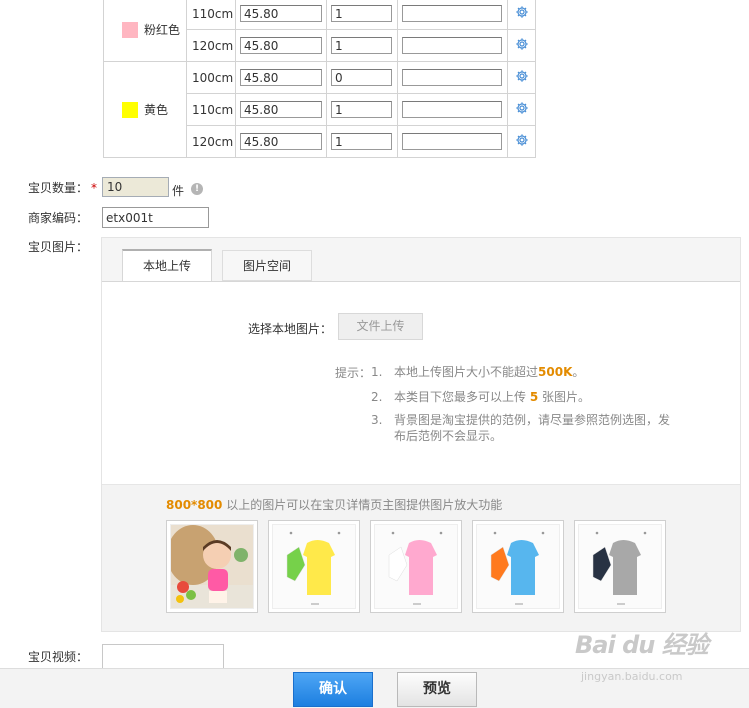 The width and height of the screenshot is (749, 708). Describe the element at coordinates (162, 30) in the screenshot. I see `color-label: 粉红色` at that location.